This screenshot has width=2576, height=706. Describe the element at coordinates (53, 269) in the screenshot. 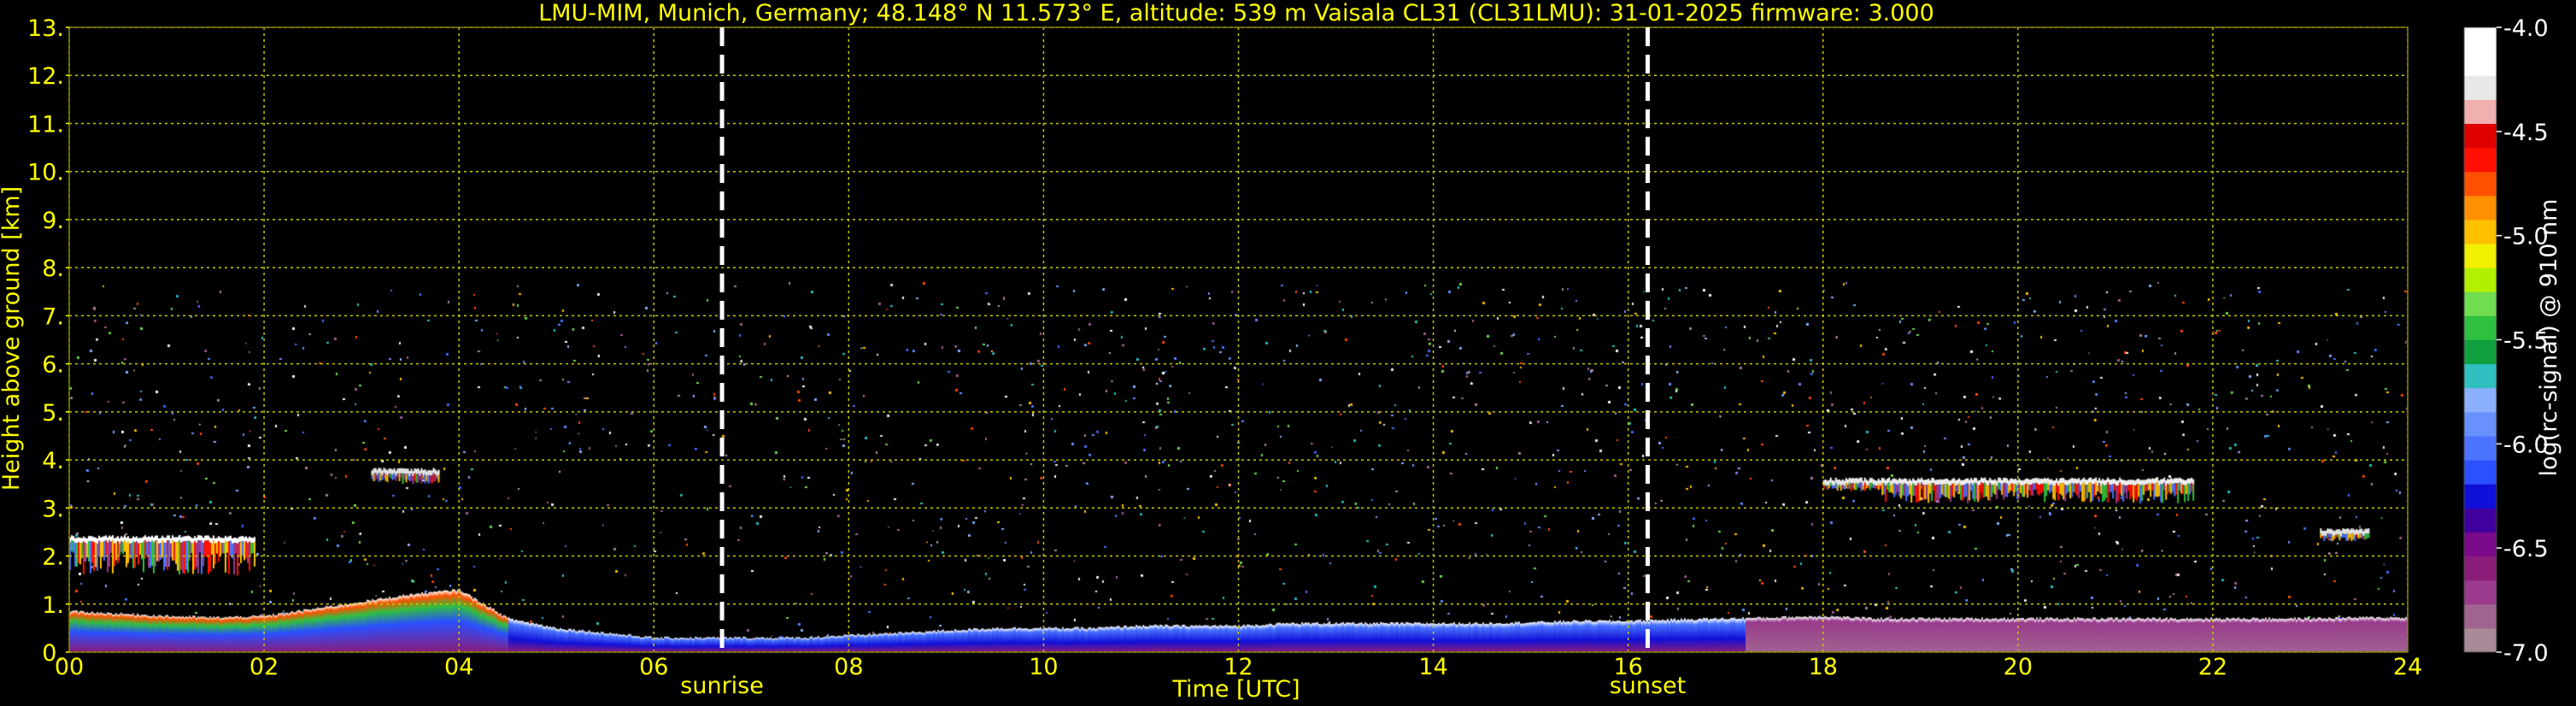

I see `y-tick-label: 8.` at that location.